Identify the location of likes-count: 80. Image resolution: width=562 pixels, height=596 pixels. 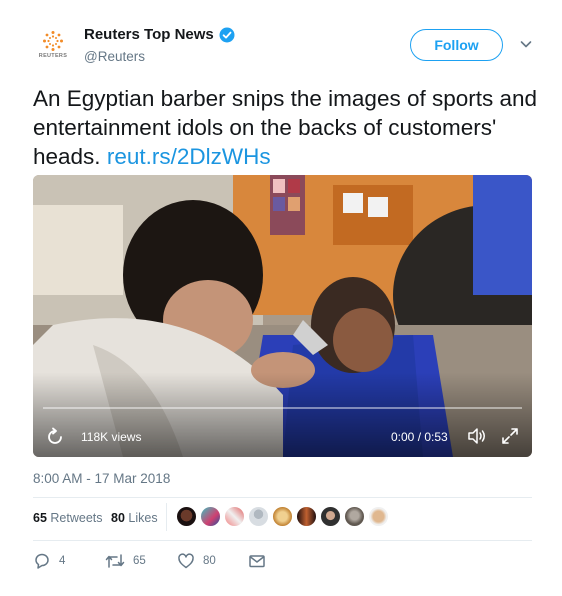
(118, 518).